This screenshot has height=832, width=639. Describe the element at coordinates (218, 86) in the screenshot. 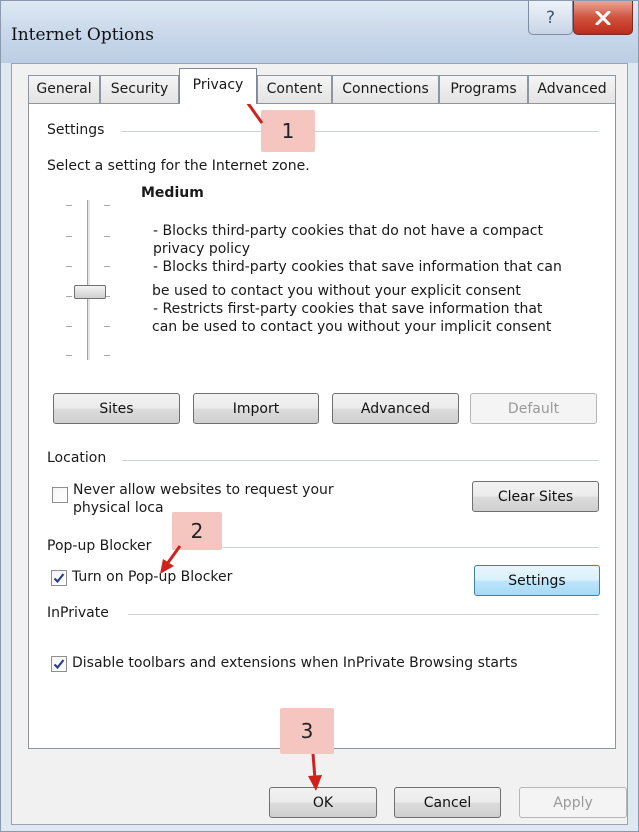

I see `tab-privacy: Privacy` at that location.